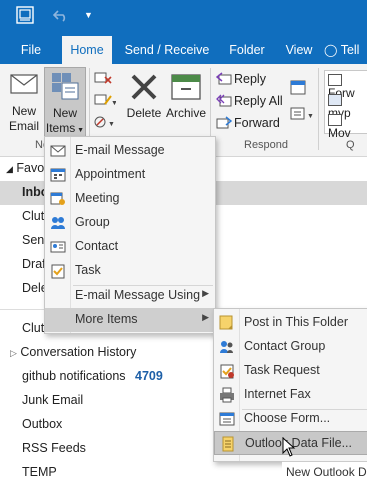 This screenshot has width=367, height=482. I want to click on expand-icon: ▷, so click(13, 353).